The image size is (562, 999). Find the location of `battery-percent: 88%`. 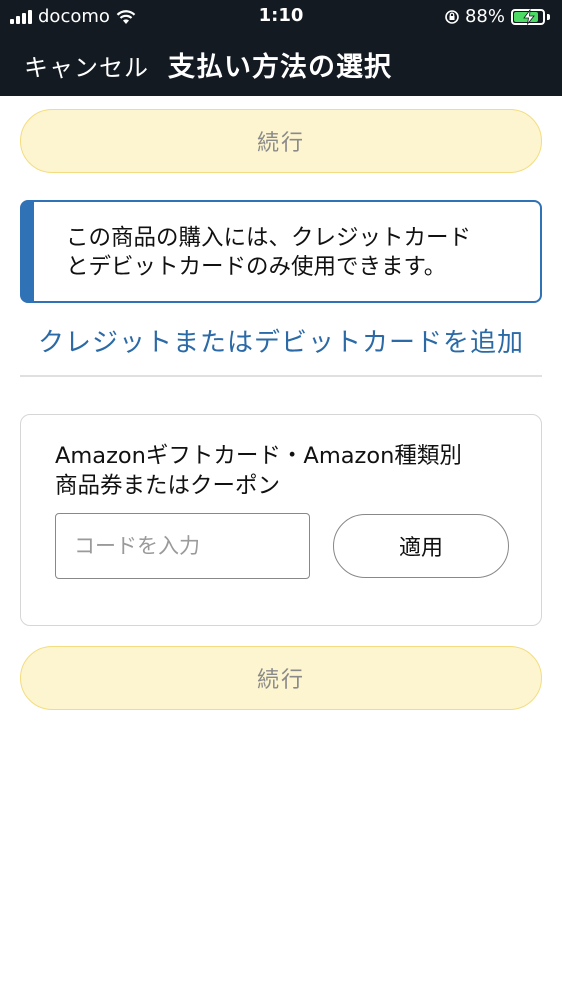

battery-percent: 88% is located at coordinates (484, 16).